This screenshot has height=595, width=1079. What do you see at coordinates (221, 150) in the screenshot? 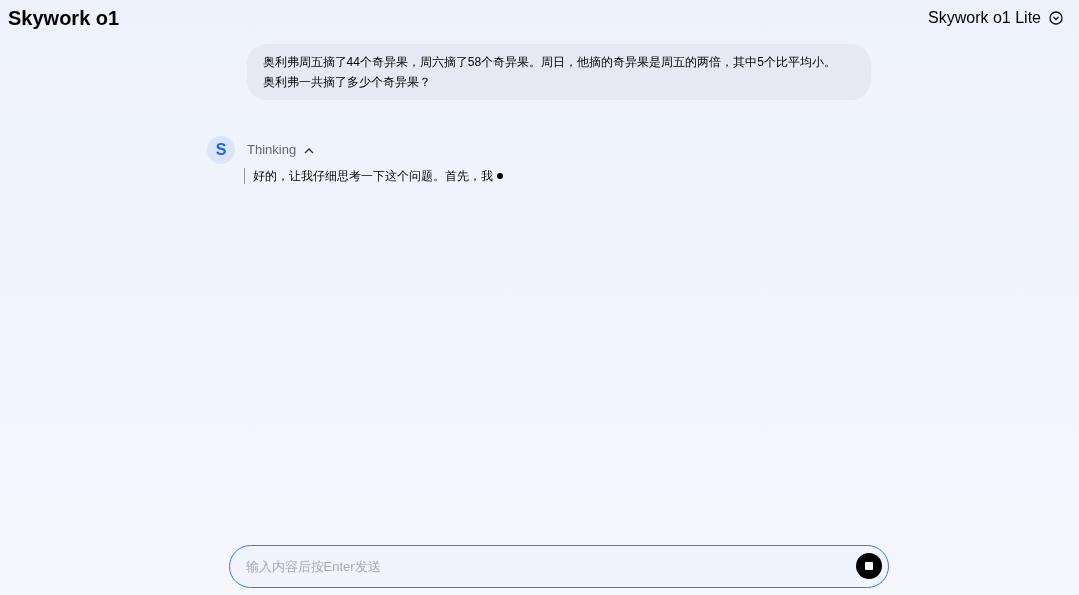
I see `assistant-avatar: S` at bounding box center [221, 150].